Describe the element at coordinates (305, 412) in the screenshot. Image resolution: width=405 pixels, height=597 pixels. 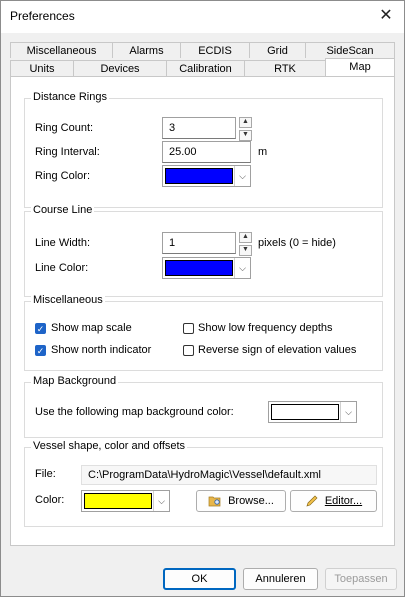
I see `map-background-swatch` at that location.